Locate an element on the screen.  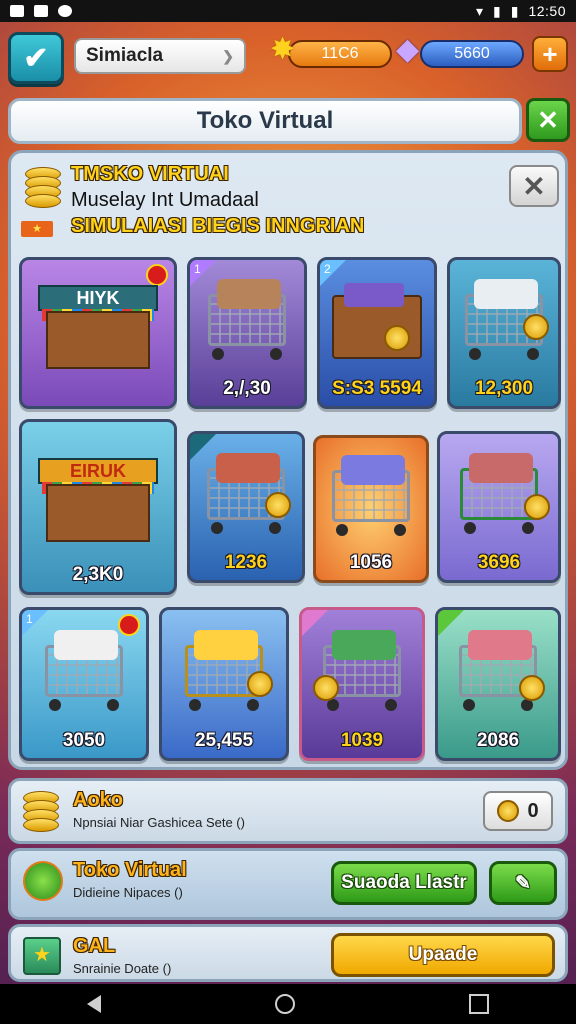
row-subtitle: Npnsiai Niar Gashicea Sete () is located at coordinates (159, 822).